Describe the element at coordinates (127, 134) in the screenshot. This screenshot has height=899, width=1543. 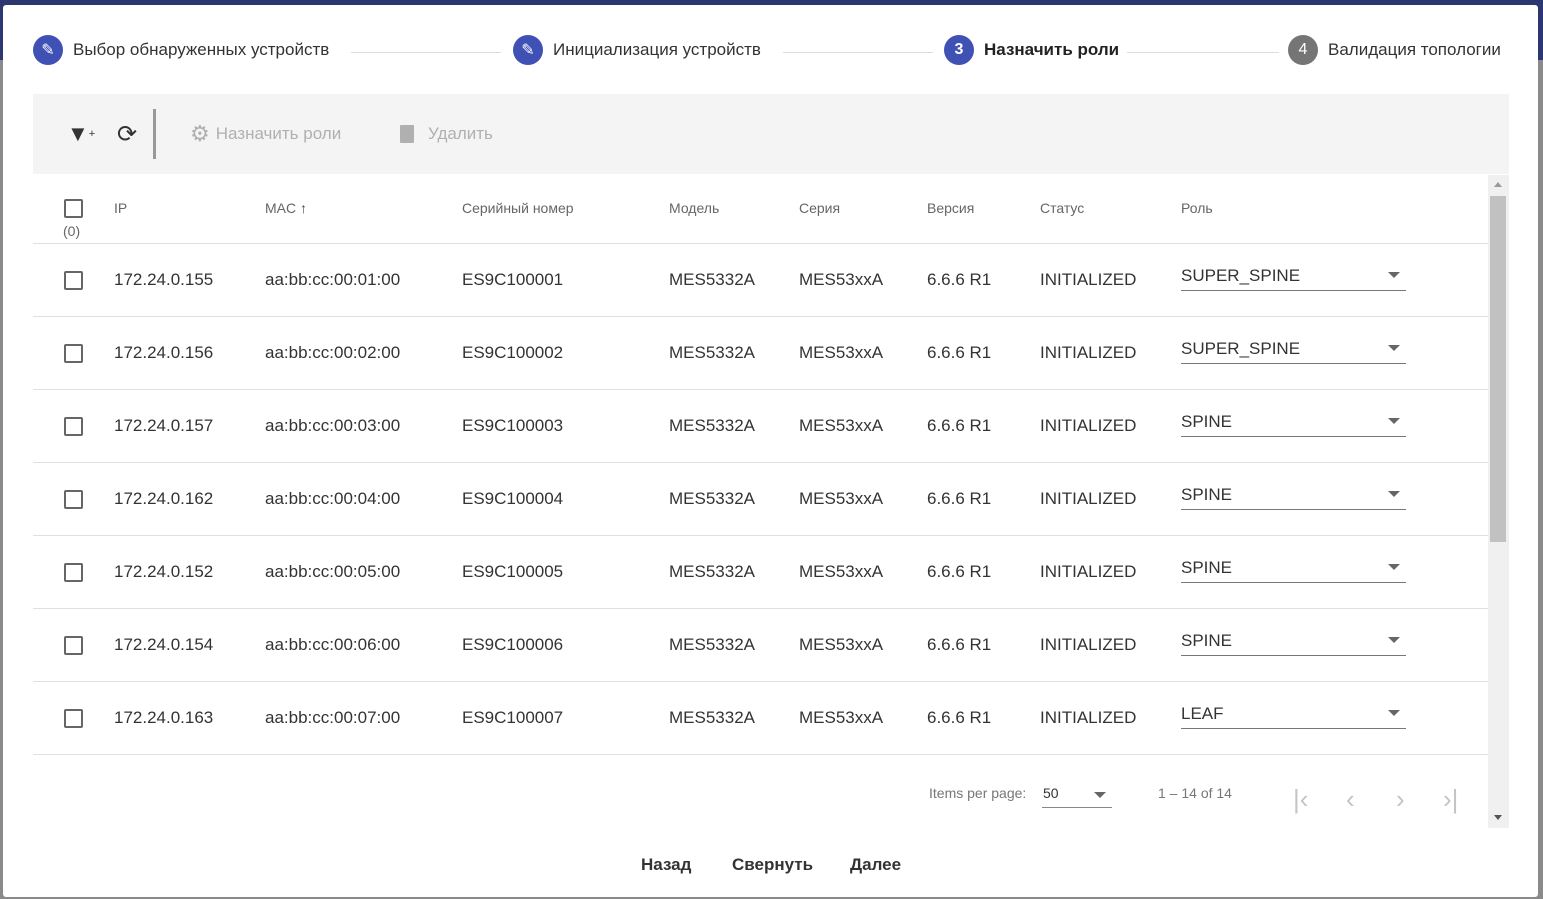
I see `refresh-icon: ⟳` at that location.